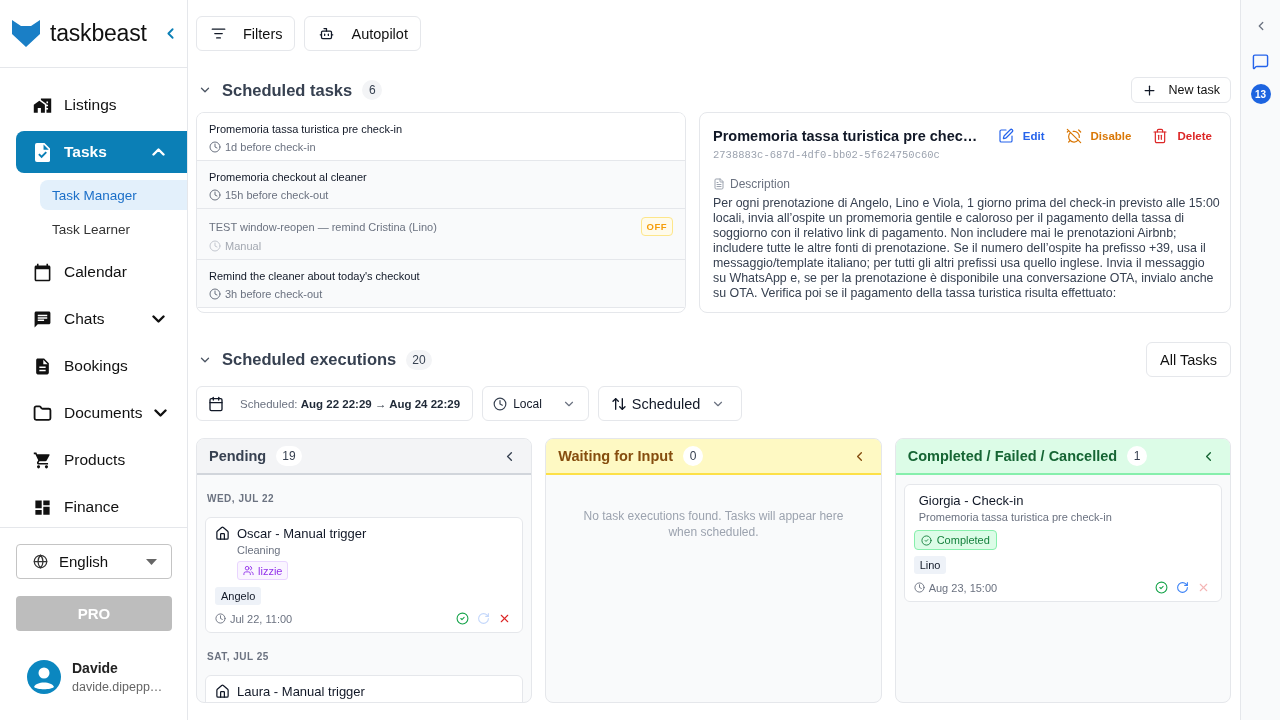  I want to click on document-icon, so click(42, 366).